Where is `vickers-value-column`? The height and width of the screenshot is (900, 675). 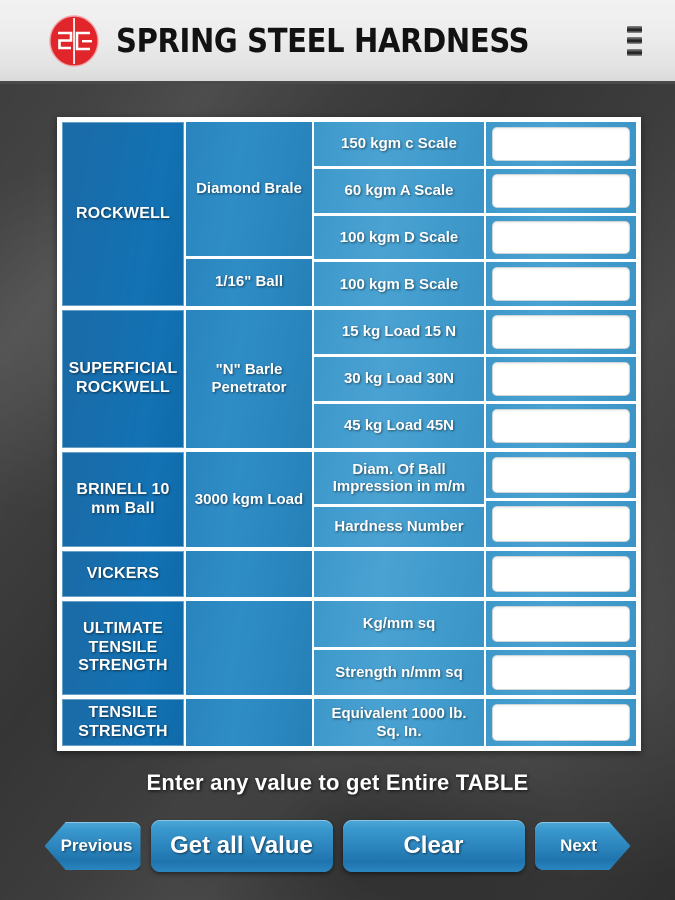
vickers-value-column is located at coordinates (560, 574).